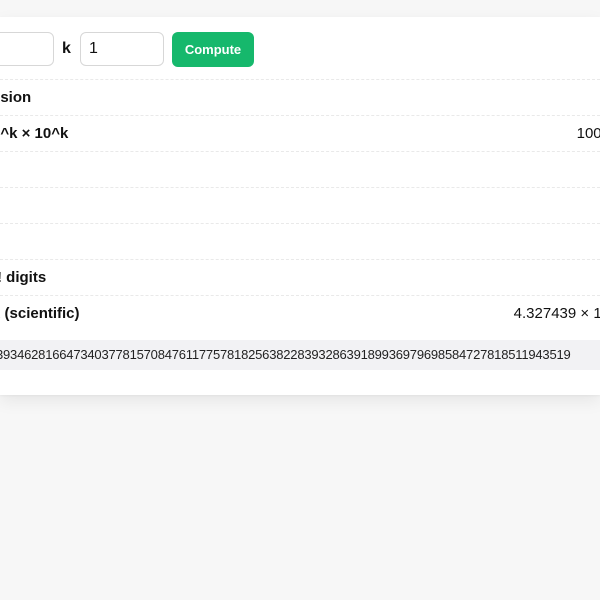  I want to click on n-input, so click(27, 49).